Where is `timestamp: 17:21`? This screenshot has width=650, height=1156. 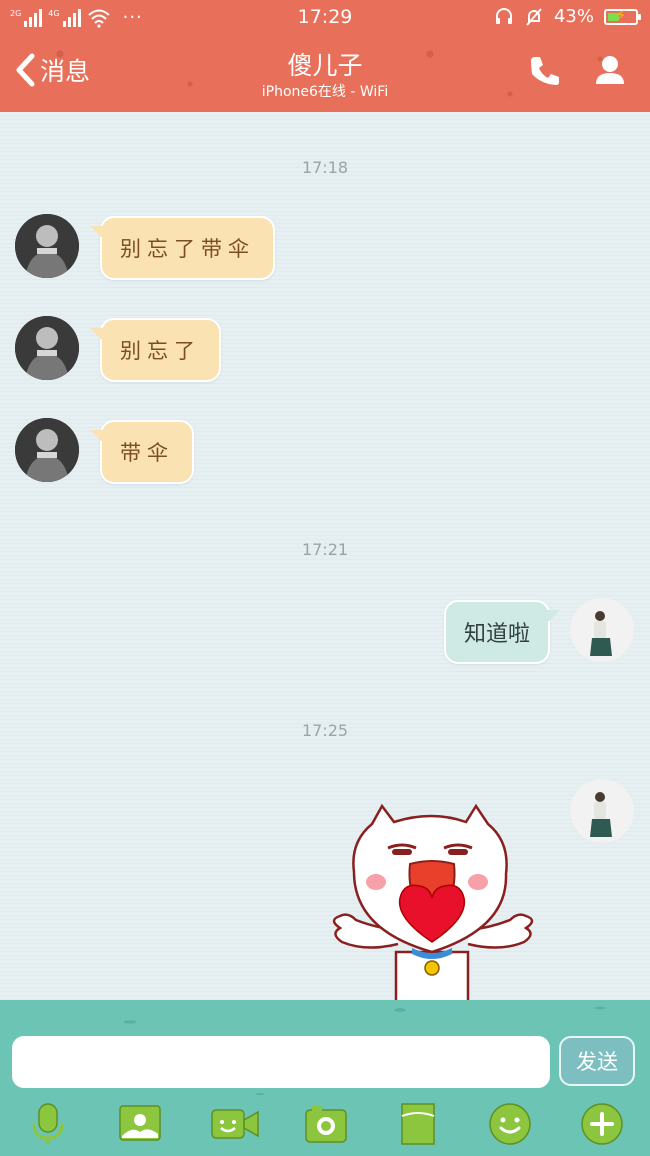
timestamp: 17:21 is located at coordinates (325, 549).